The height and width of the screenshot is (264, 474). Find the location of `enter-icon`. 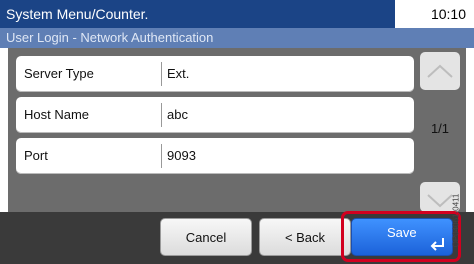

enter-icon is located at coordinates (437, 244).